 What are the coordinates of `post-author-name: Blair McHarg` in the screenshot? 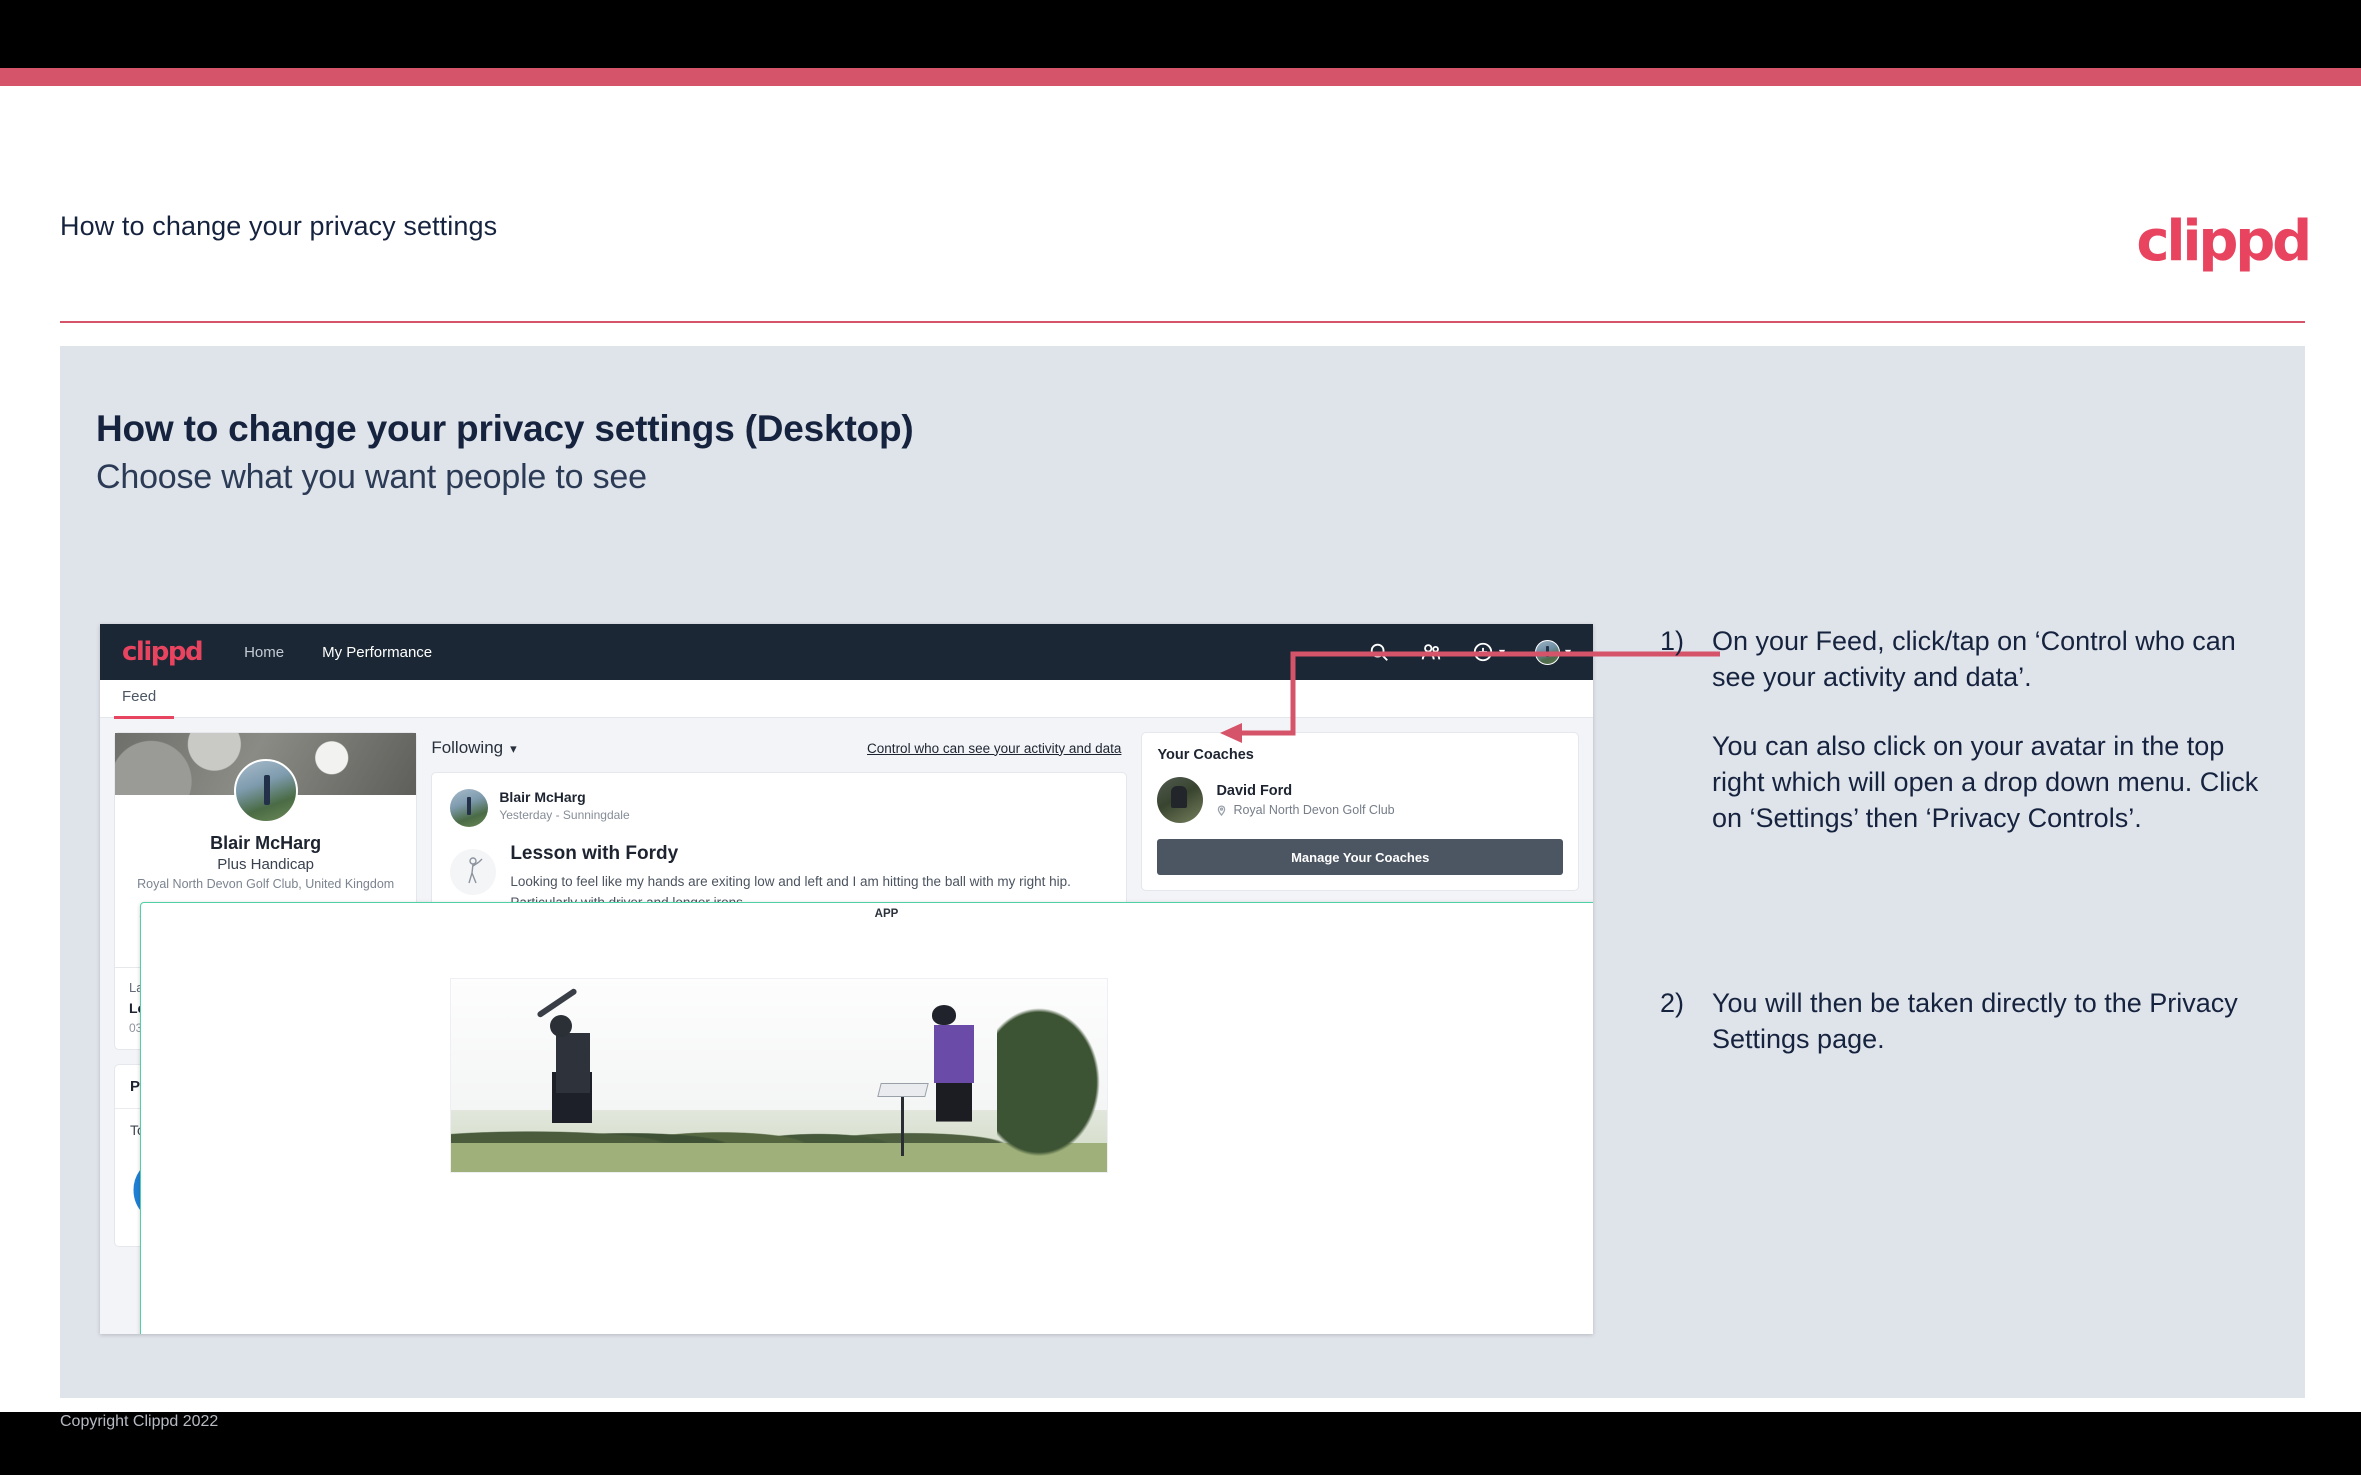 It's located at (564, 797).